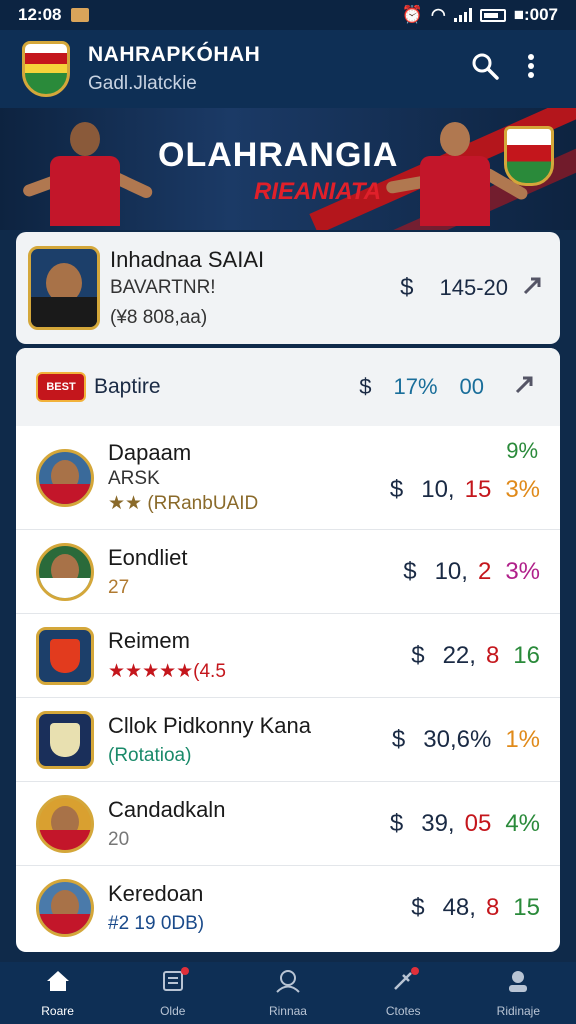 The height and width of the screenshot is (1024, 576). What do you see at coordinates (478, 489) in the screenshot?
I see `price-change: 15` at bounding box center [478, 489].